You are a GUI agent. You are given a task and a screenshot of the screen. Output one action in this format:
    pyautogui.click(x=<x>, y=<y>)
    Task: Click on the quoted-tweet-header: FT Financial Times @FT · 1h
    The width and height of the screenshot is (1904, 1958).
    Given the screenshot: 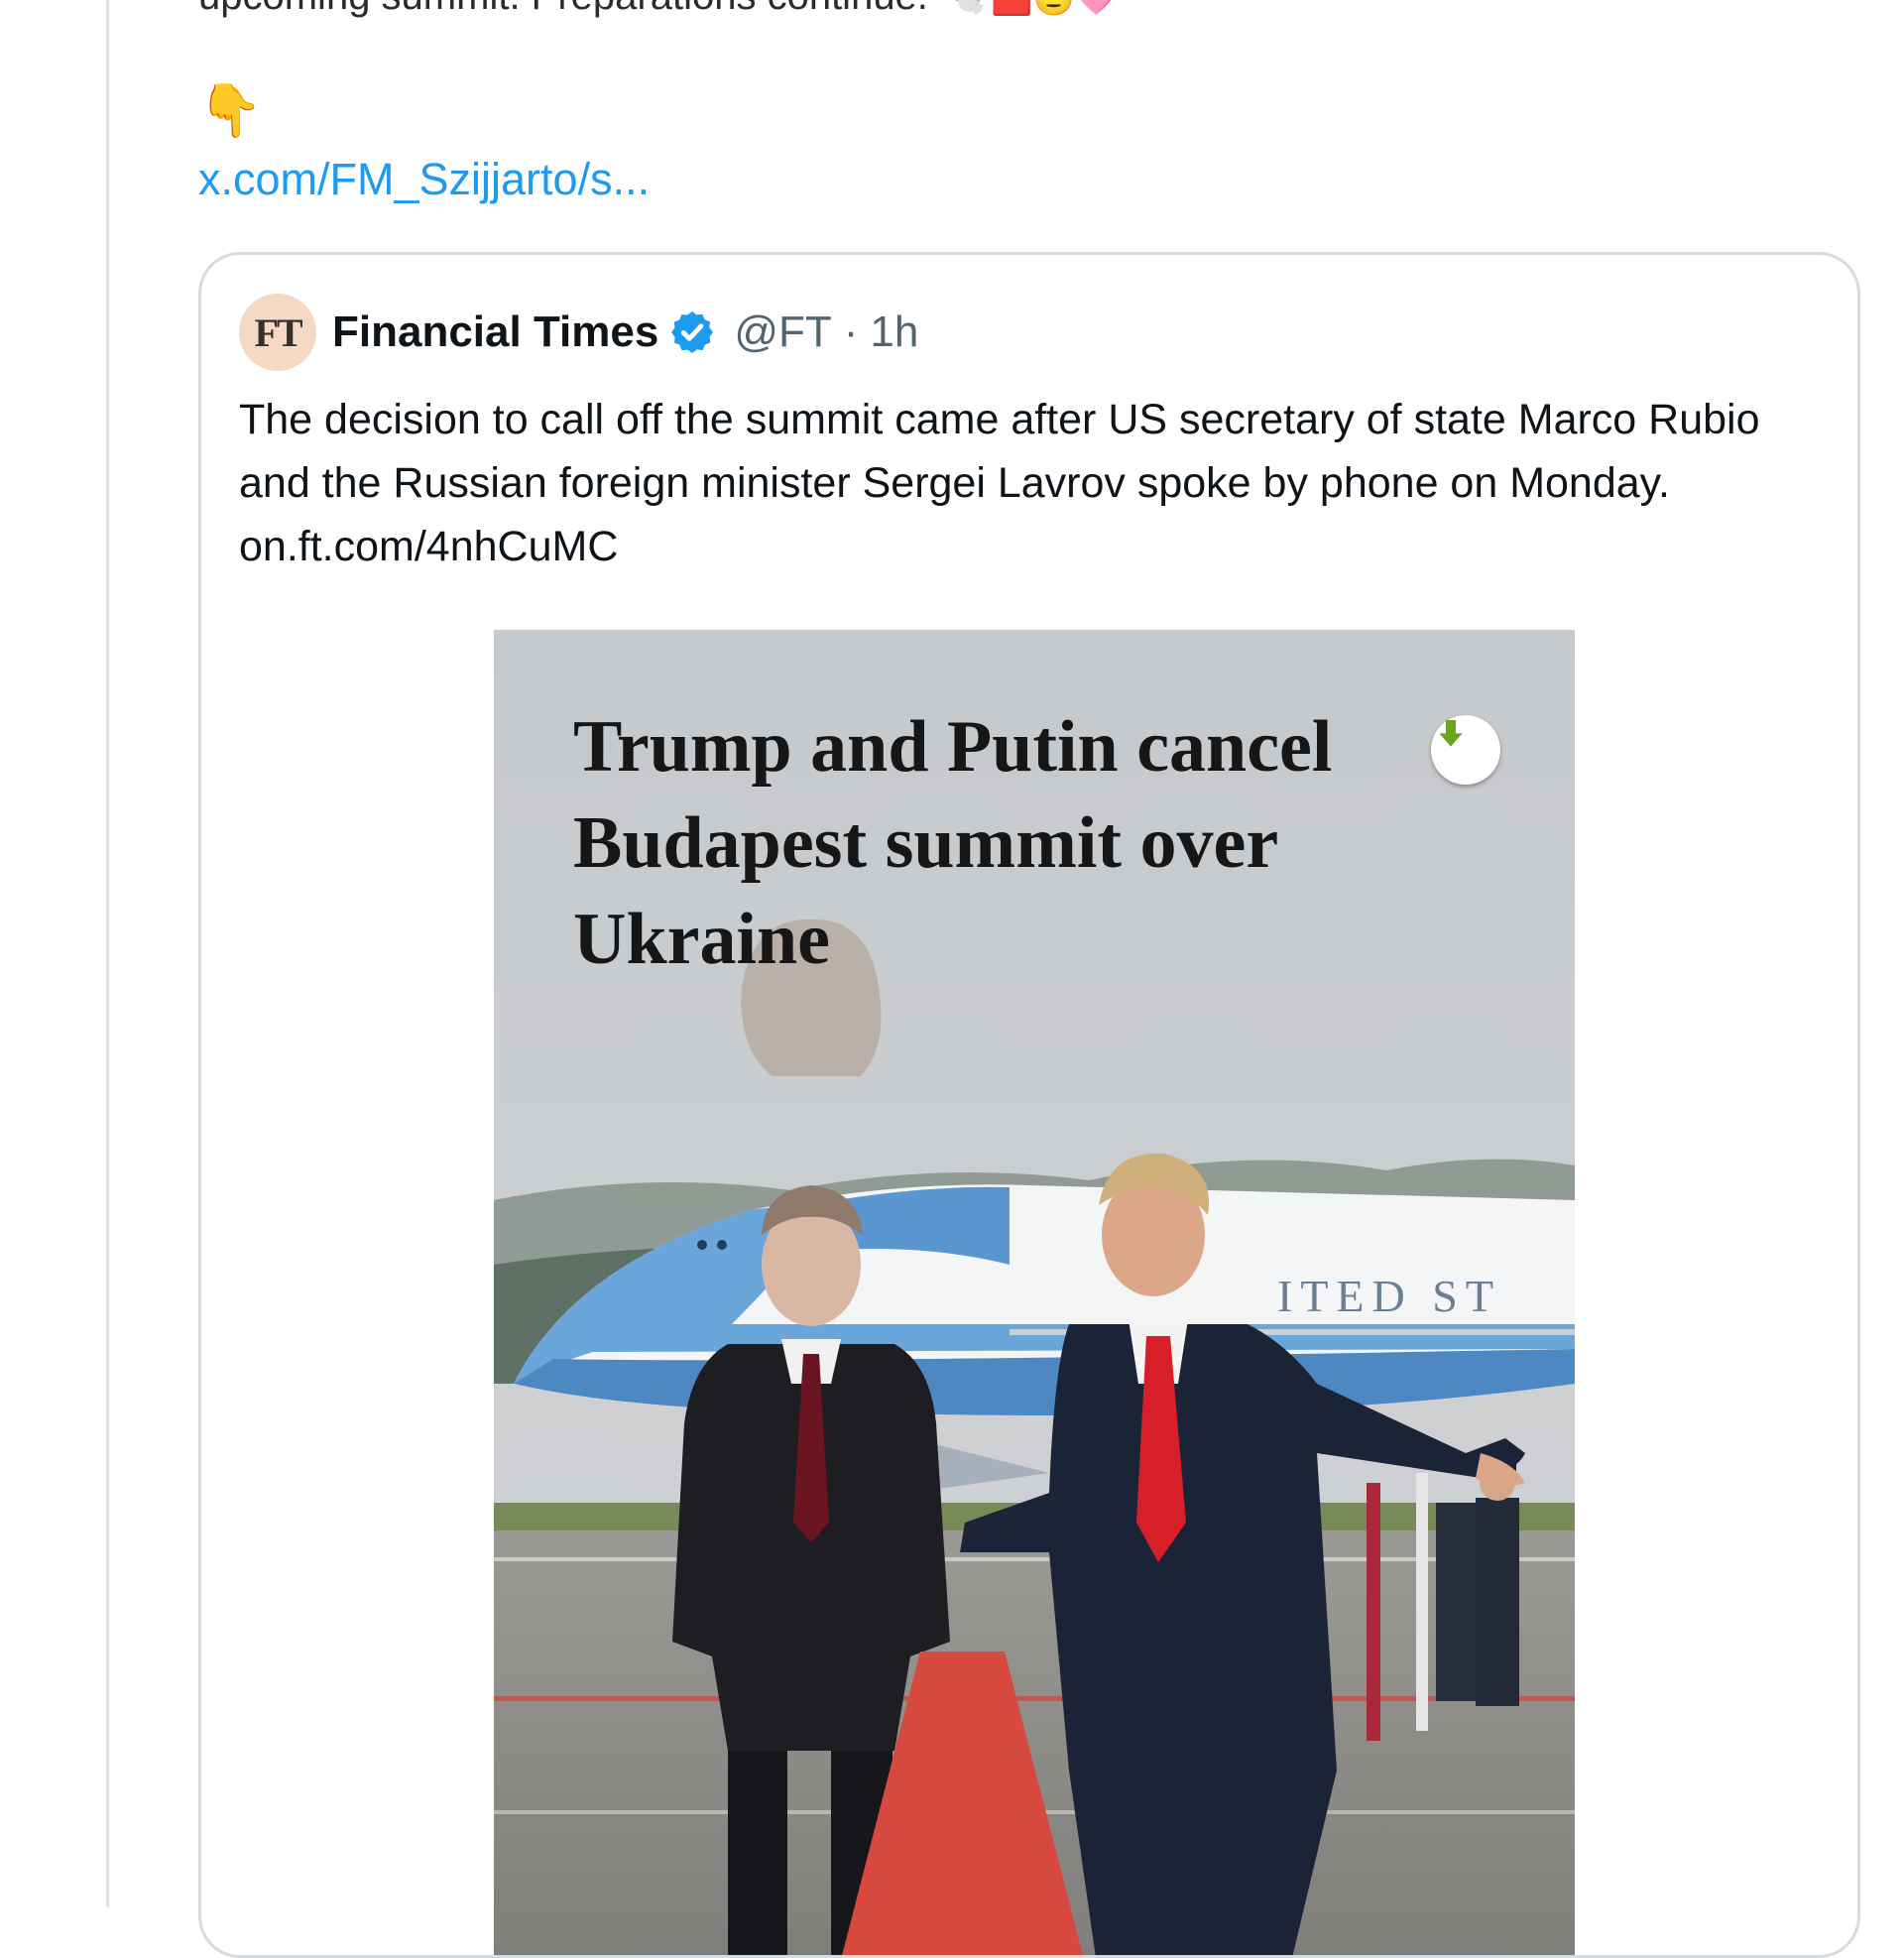 What is the action you would take?
    pyautogui.click(x=578, y=332)
    